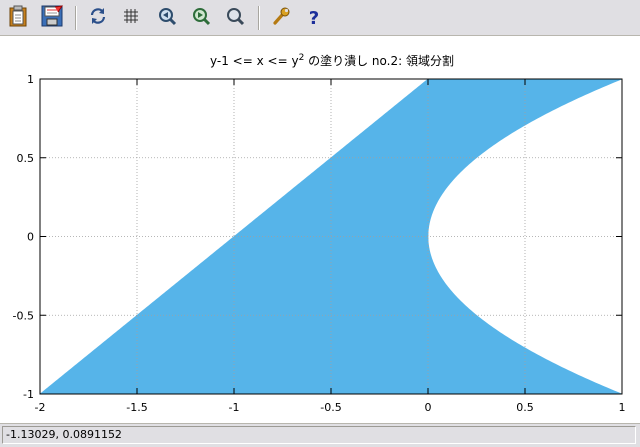 The image size is (640, 447). I want to click on x-tick-label: -1.5, so click(136, 407).